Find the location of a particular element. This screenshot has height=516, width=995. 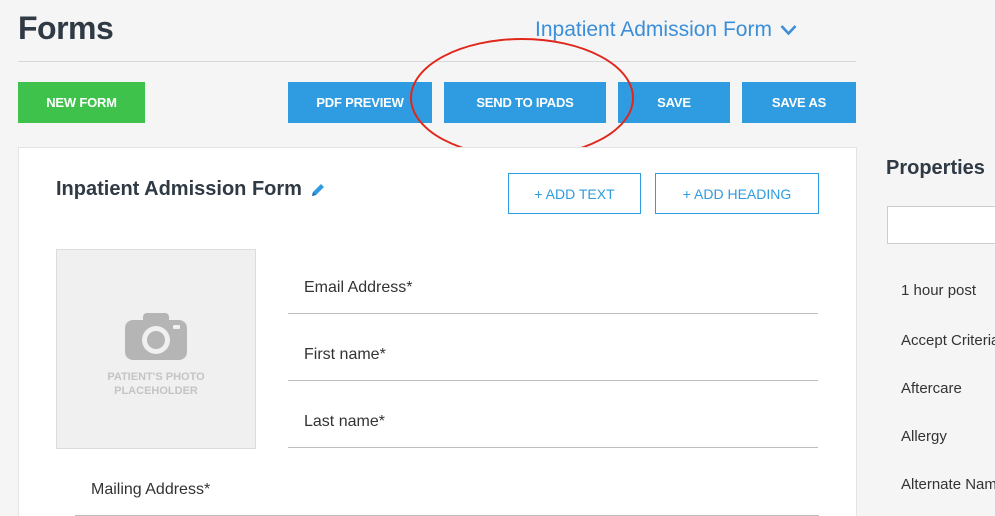

new-form-button: NEW FORM is located at coordinates (81, 102).